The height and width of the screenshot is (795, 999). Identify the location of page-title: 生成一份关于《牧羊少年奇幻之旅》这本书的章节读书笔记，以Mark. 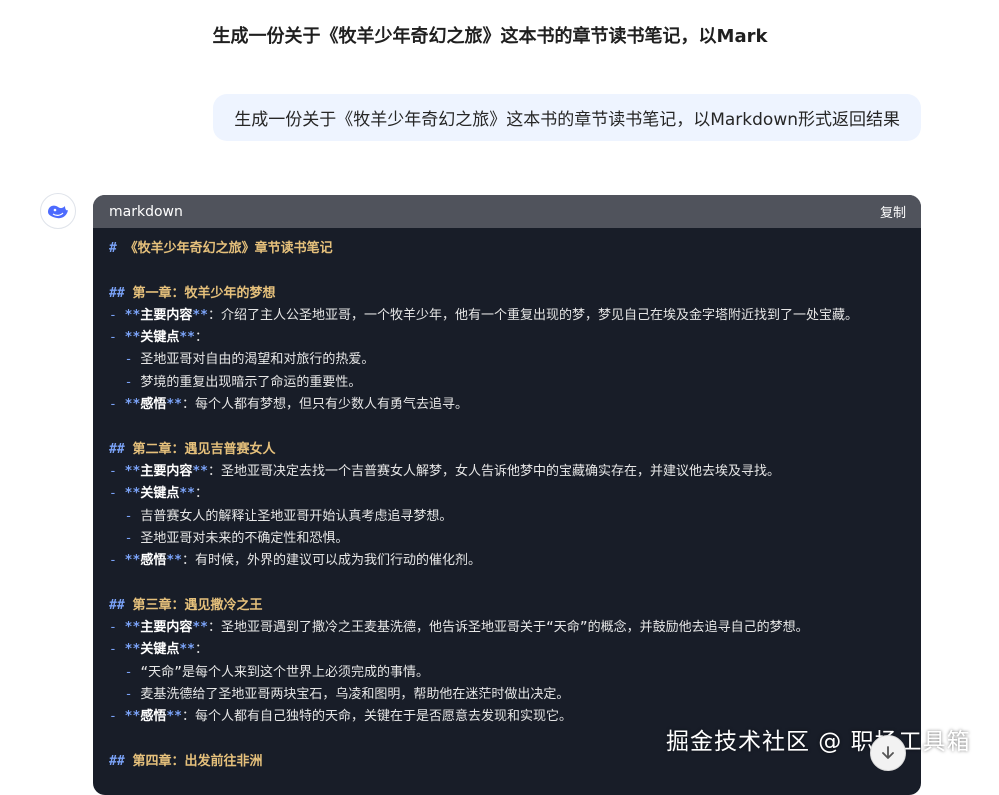
(490, 36).